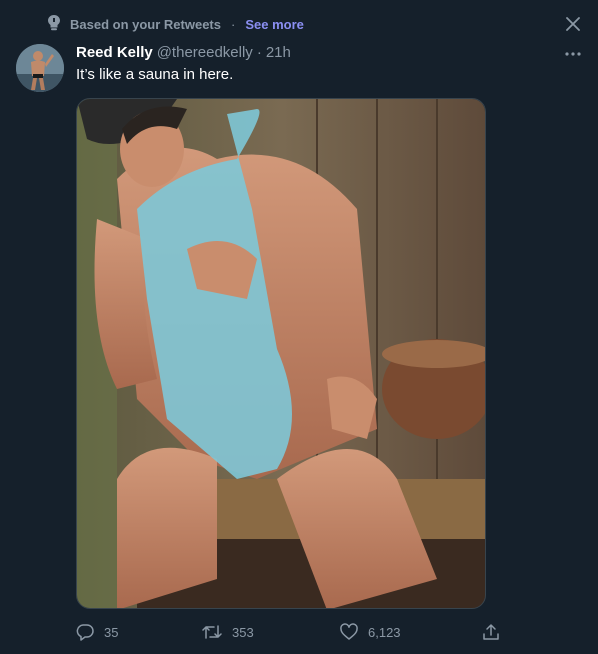  I want to click on close-icon, so click(573, 24).